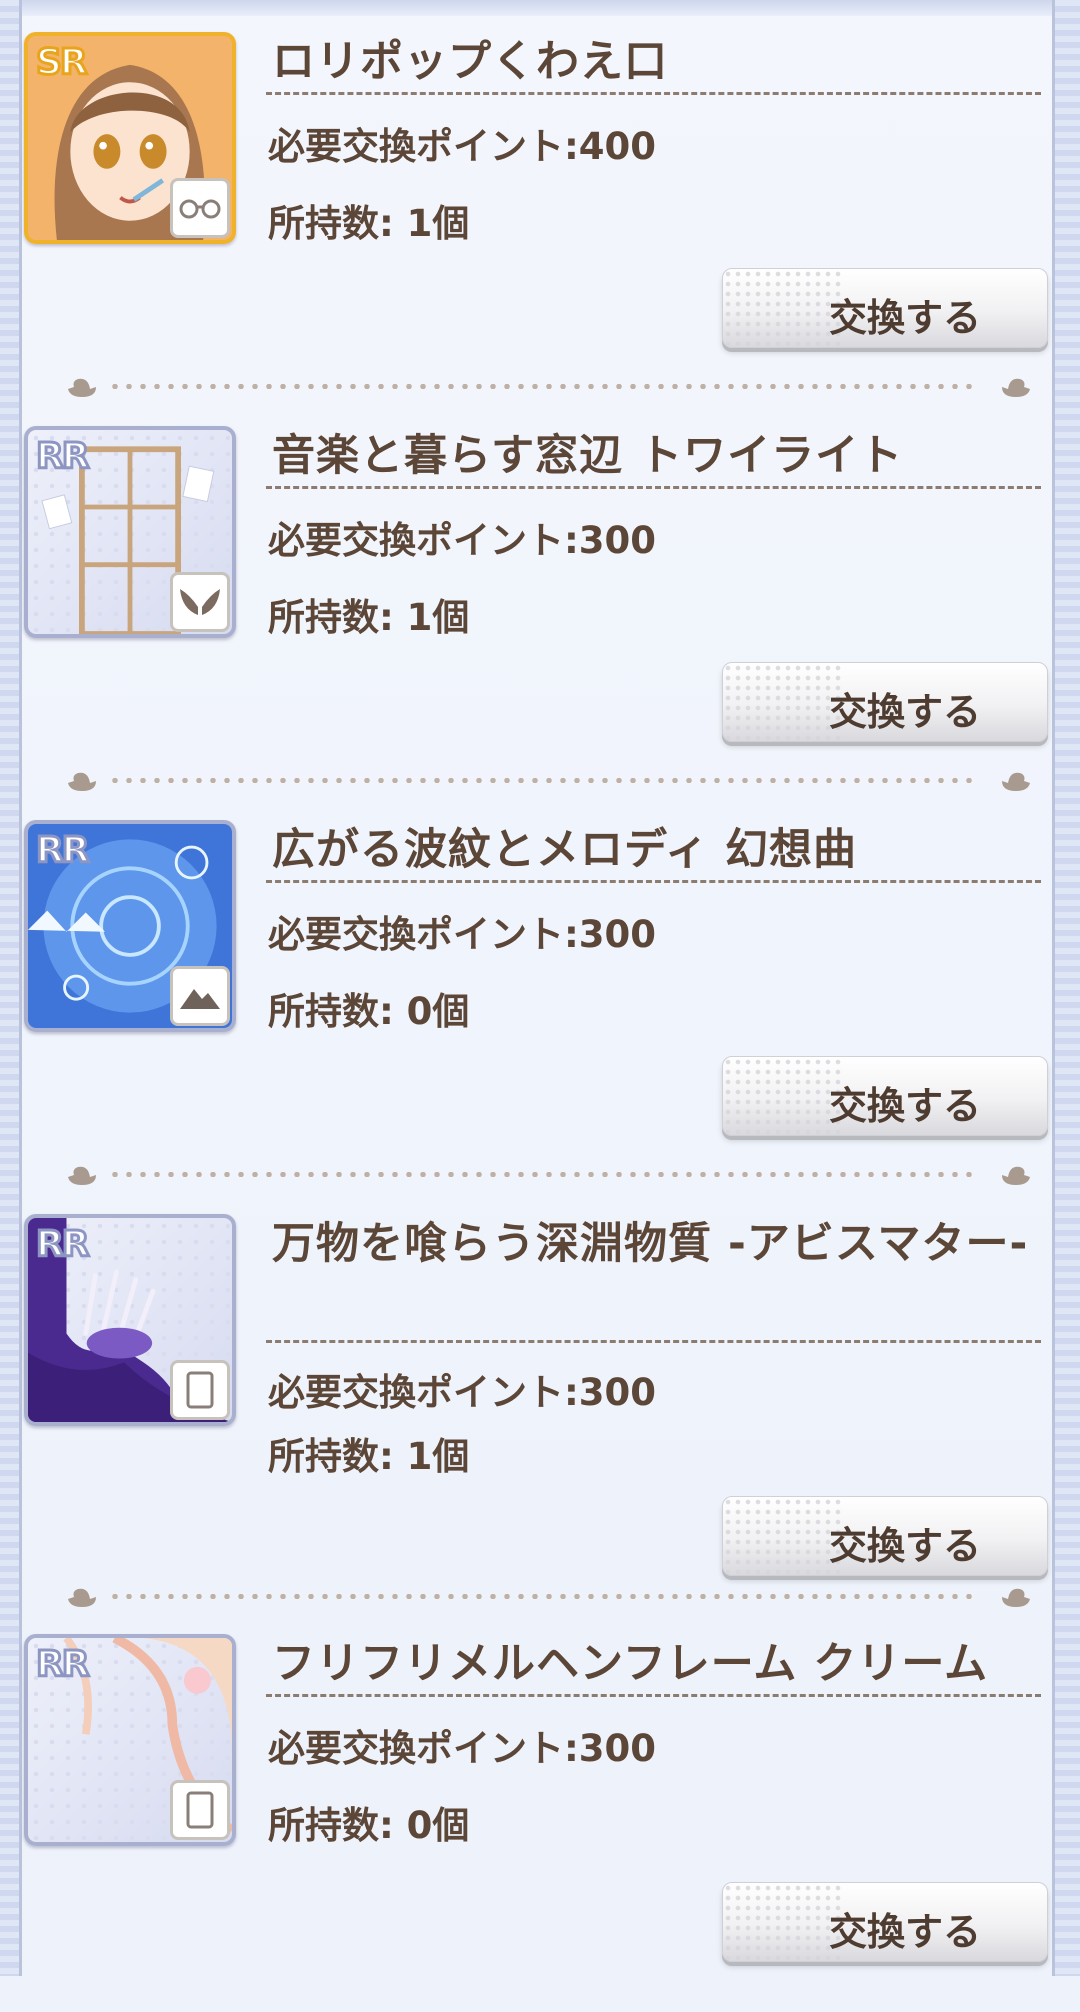 The height and width of the screenshot is (2012, 1080). Describe the element at coordinates (564, 850) in the screenshot. I see `item-name: 広がる波紋とメロディ 幻想曲` at that location.